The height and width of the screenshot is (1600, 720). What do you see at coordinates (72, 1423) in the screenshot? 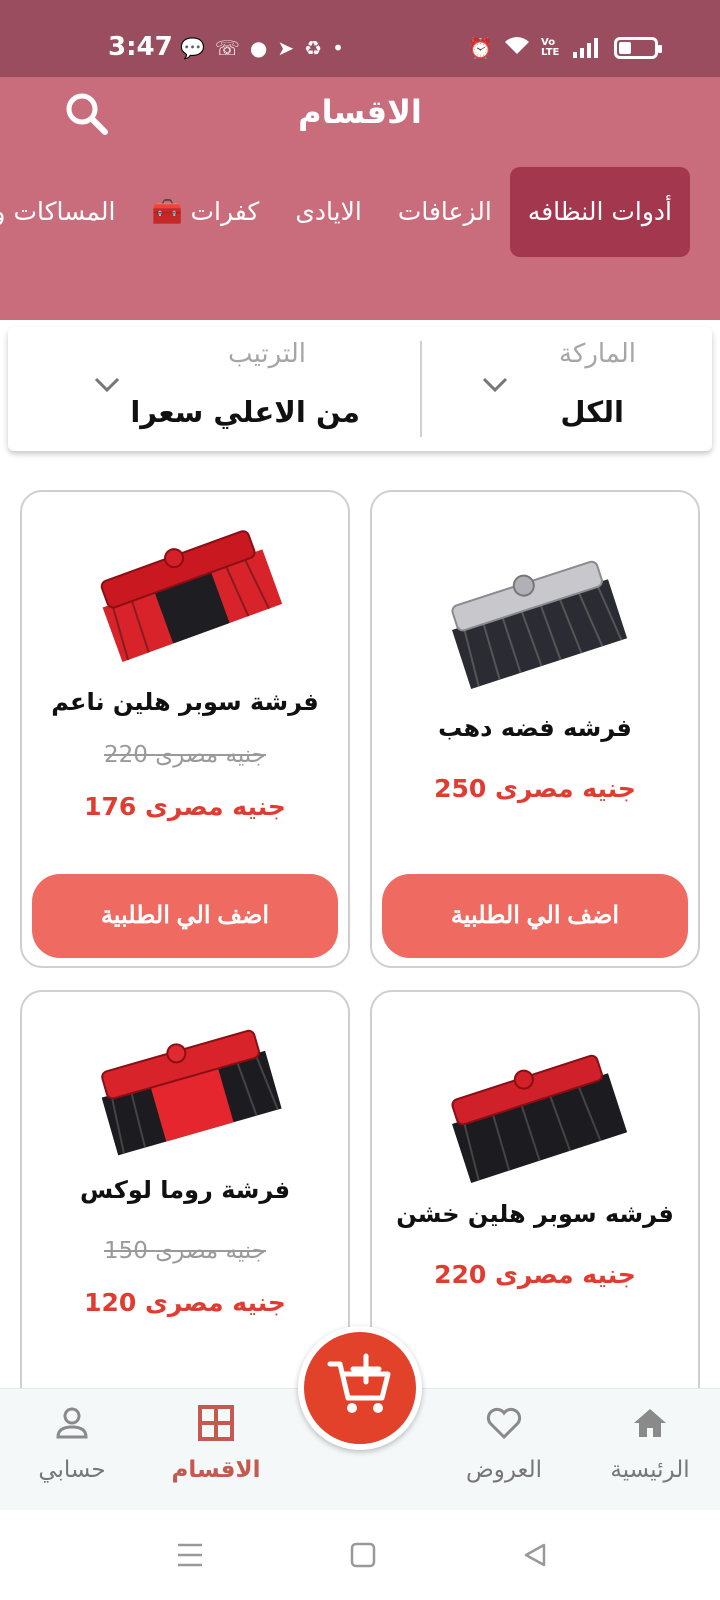
I see `person-icon` at bounding box center [72, 1423].